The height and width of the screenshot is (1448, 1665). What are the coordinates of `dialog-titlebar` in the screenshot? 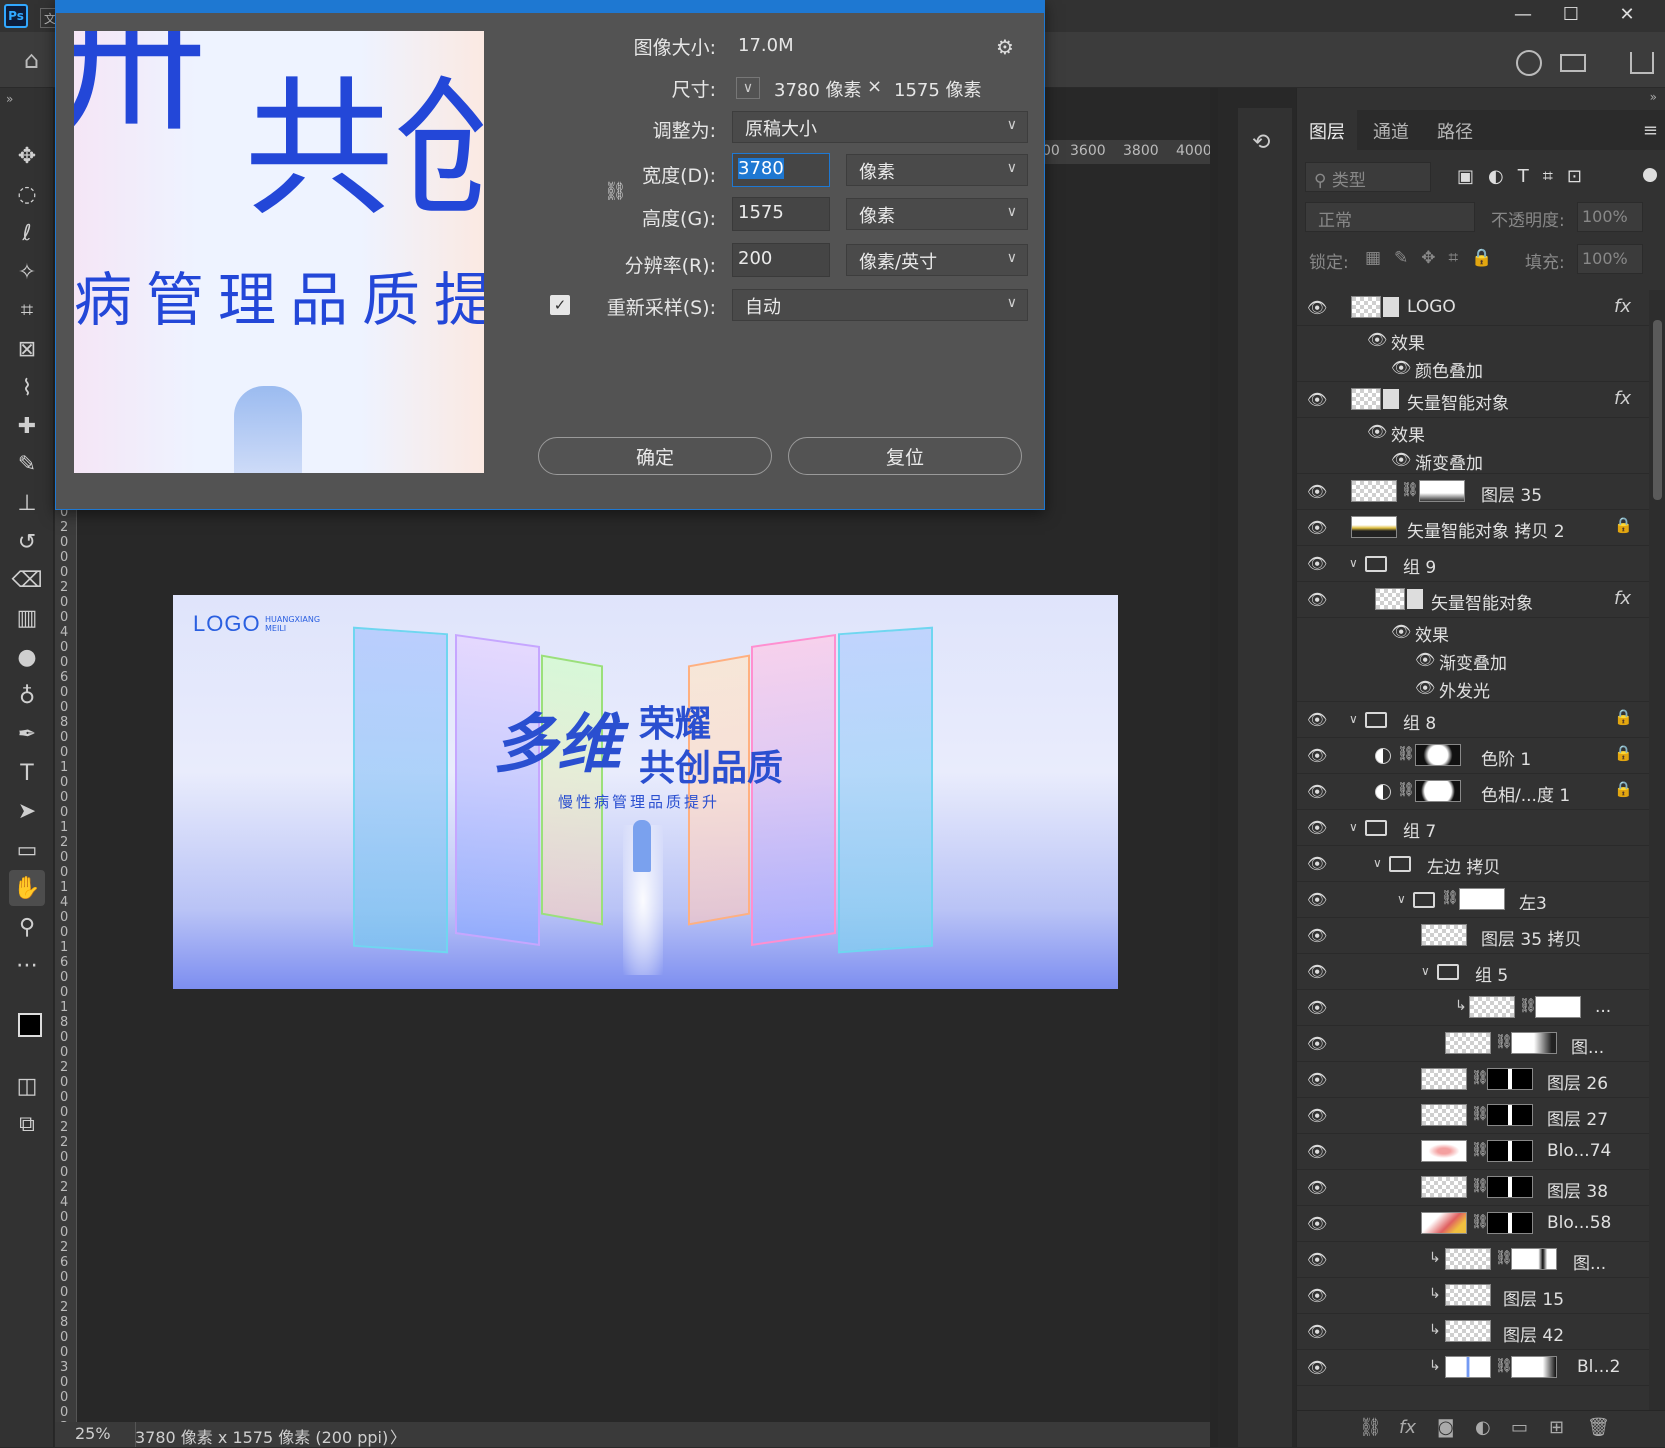 It's located at (550, 7).